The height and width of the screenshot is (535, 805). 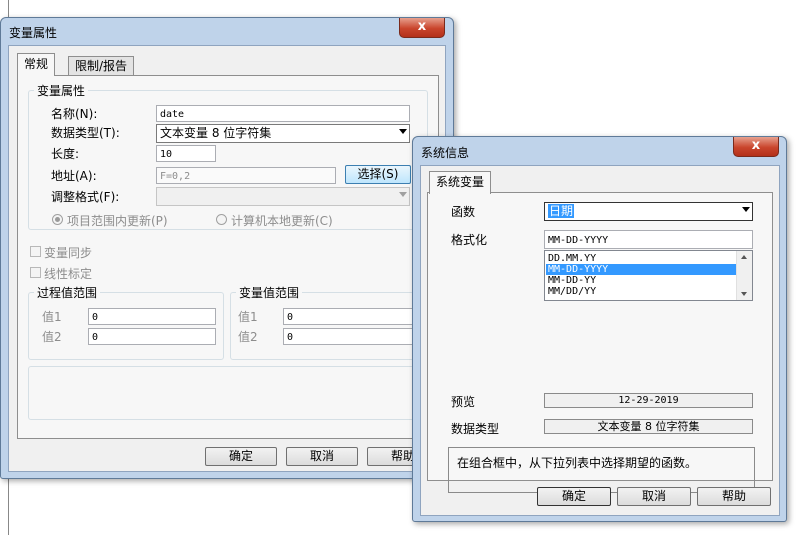 What do you see at coordinates (463, 212) in the screenshot?
I see `function-label: 函数` at bounding box center [463, 212].